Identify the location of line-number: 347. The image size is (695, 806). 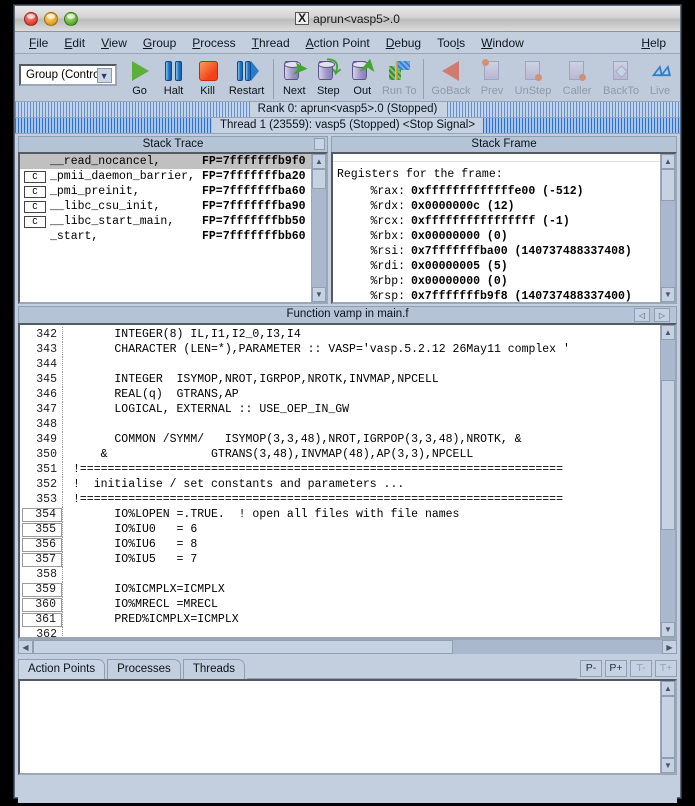
(41, 409).